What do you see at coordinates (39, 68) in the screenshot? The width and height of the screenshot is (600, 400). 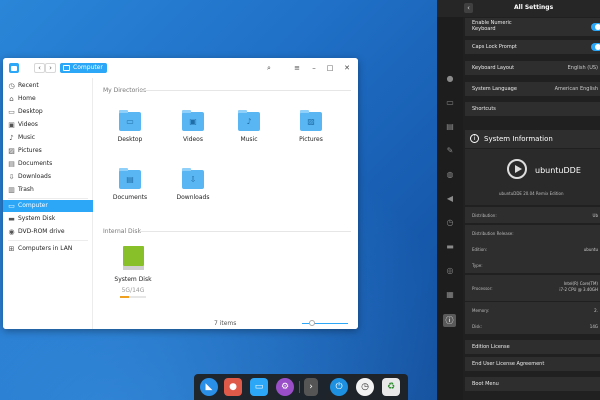 I see `back-button: ‹` at bounding box center [39, 68].